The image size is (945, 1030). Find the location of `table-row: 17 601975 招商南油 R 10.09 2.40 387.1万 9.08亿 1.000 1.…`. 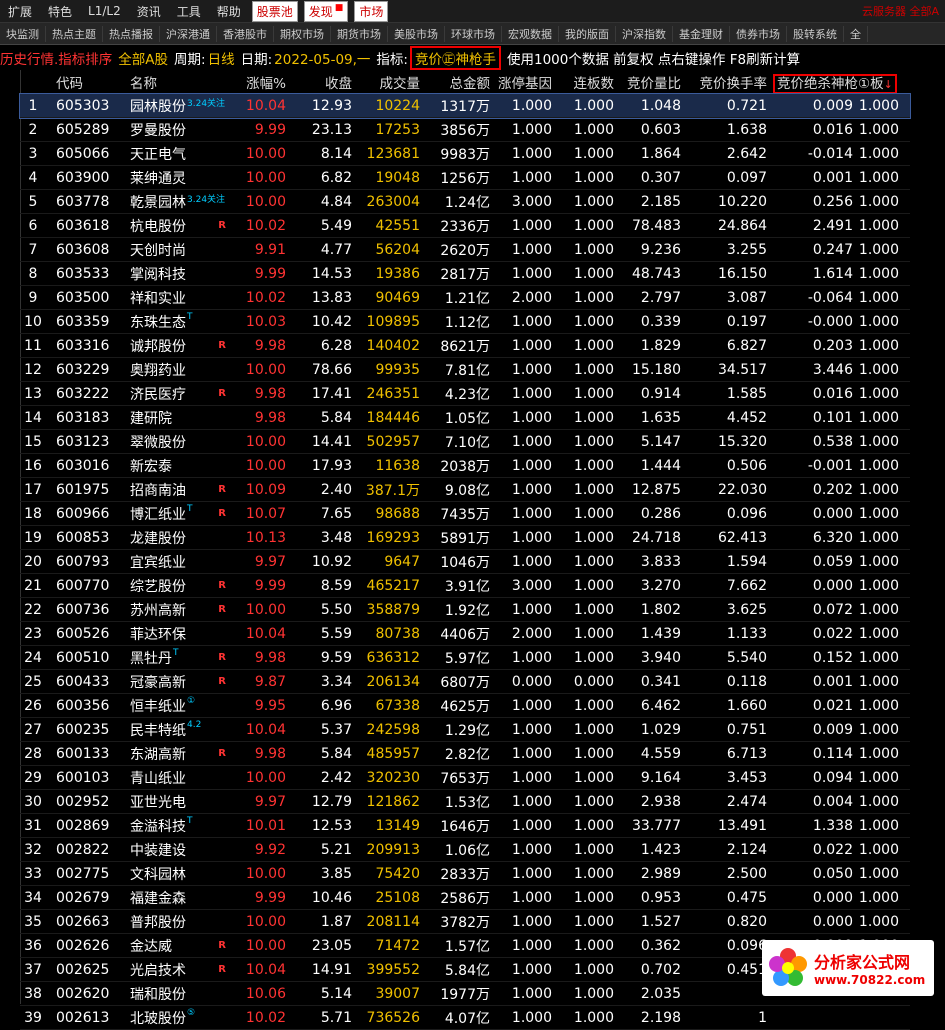

table-row: 17 601975 招商南油 R 10.09 2.40 387.1万 9.08亿 1.000 1.… is located at coordinates (465, 490).